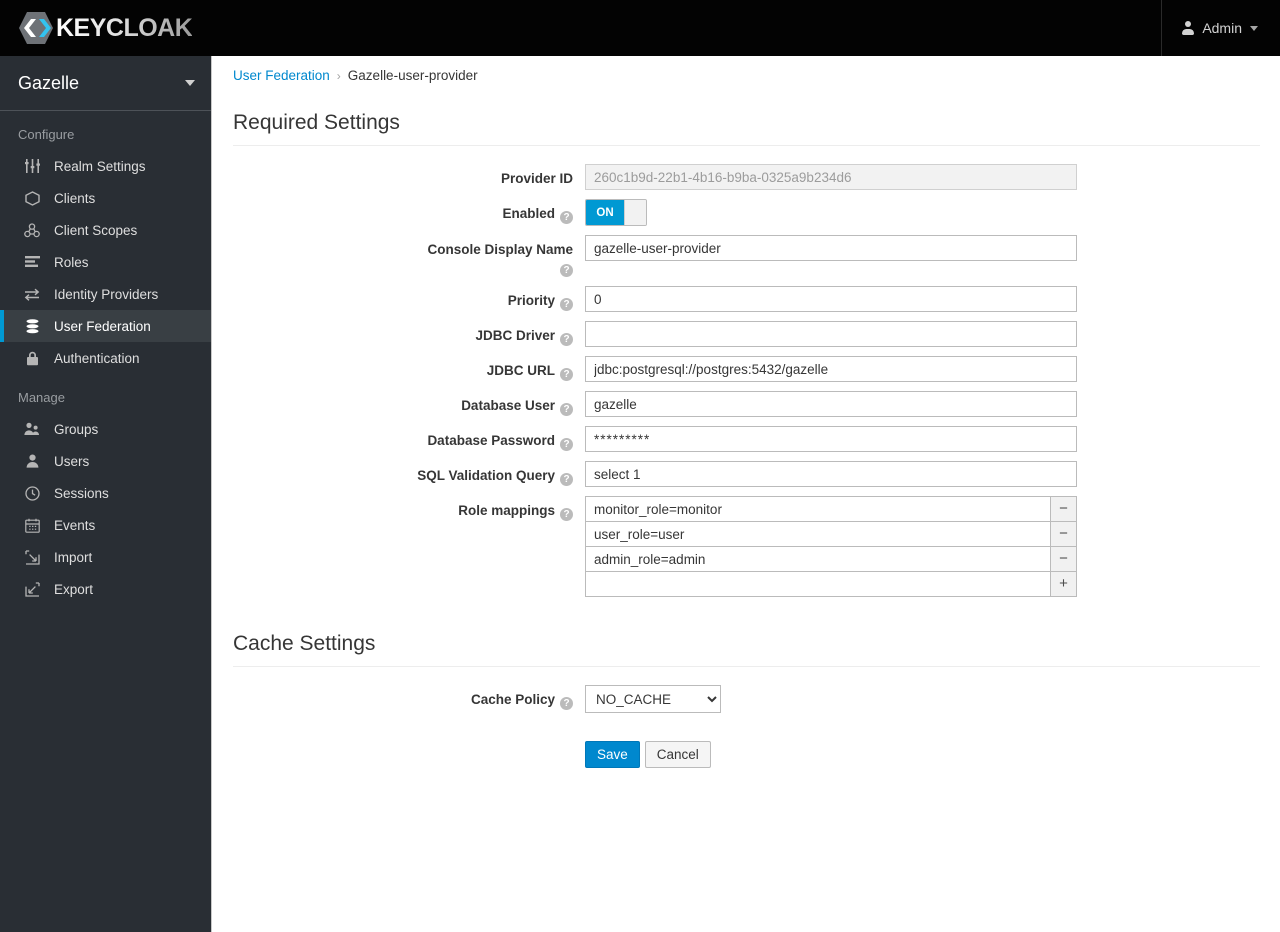 This screenshot has height=932, width=1280. I want to click on sidebar-item-identity-providers: Identity Providers, so click(105, 294).